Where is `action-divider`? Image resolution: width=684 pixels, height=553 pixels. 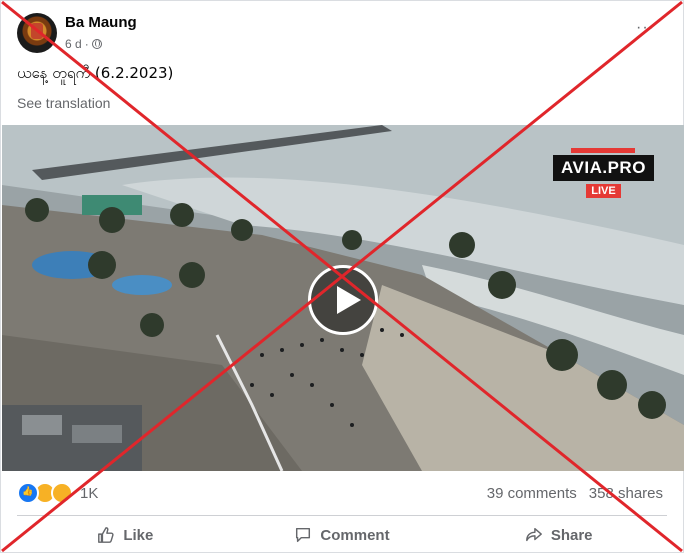
action-divider is located at coordinates (342, 515).